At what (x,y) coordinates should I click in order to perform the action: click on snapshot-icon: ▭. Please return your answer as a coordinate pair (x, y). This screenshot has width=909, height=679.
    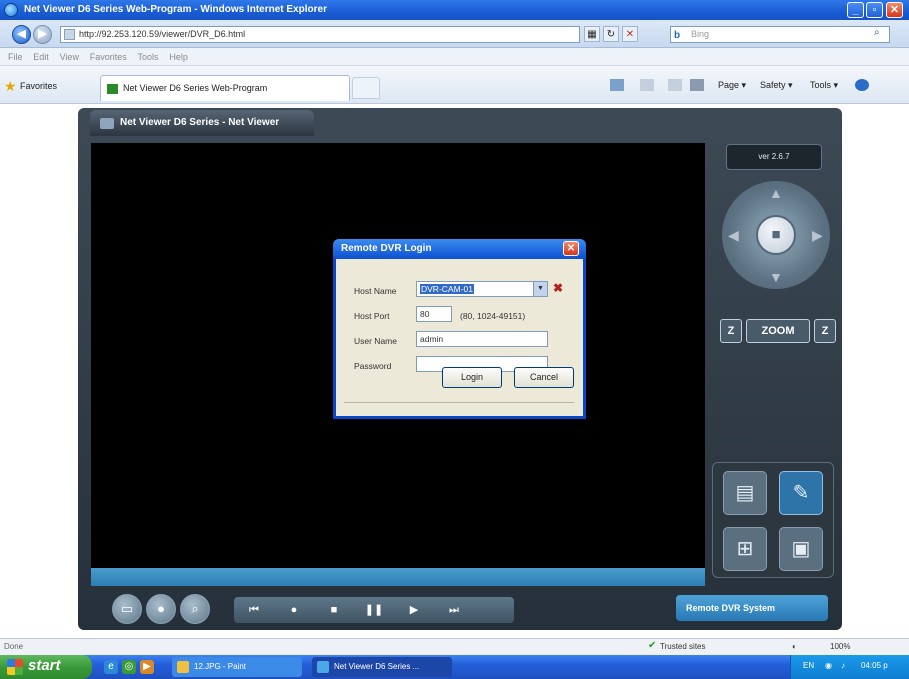
    Looking at the image, I should click on (127, 609).